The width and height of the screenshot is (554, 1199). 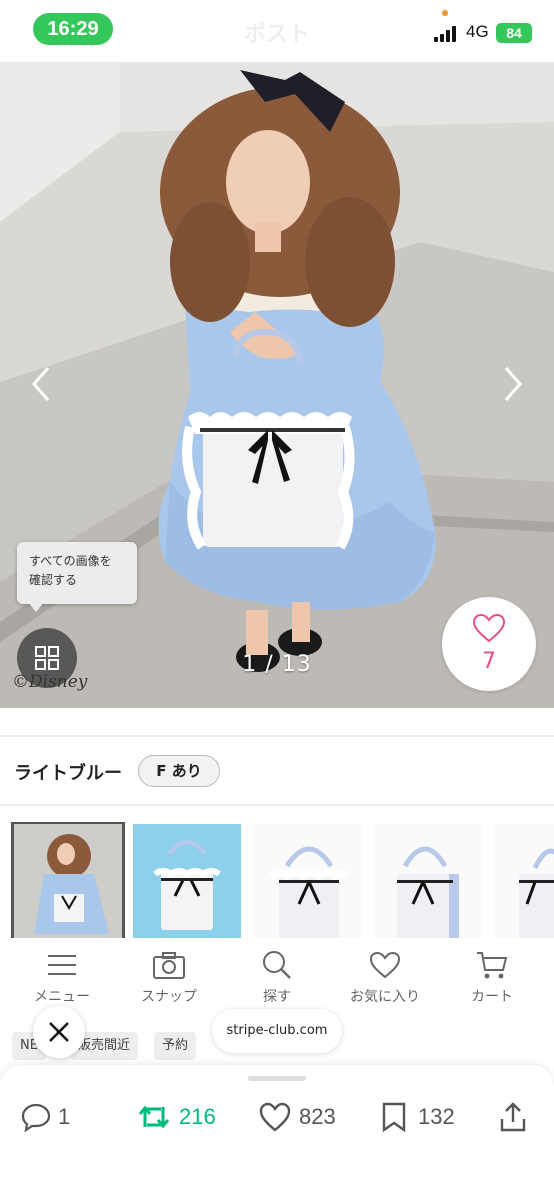 I want to click on reply-icon, so click(x=36, y=1118).